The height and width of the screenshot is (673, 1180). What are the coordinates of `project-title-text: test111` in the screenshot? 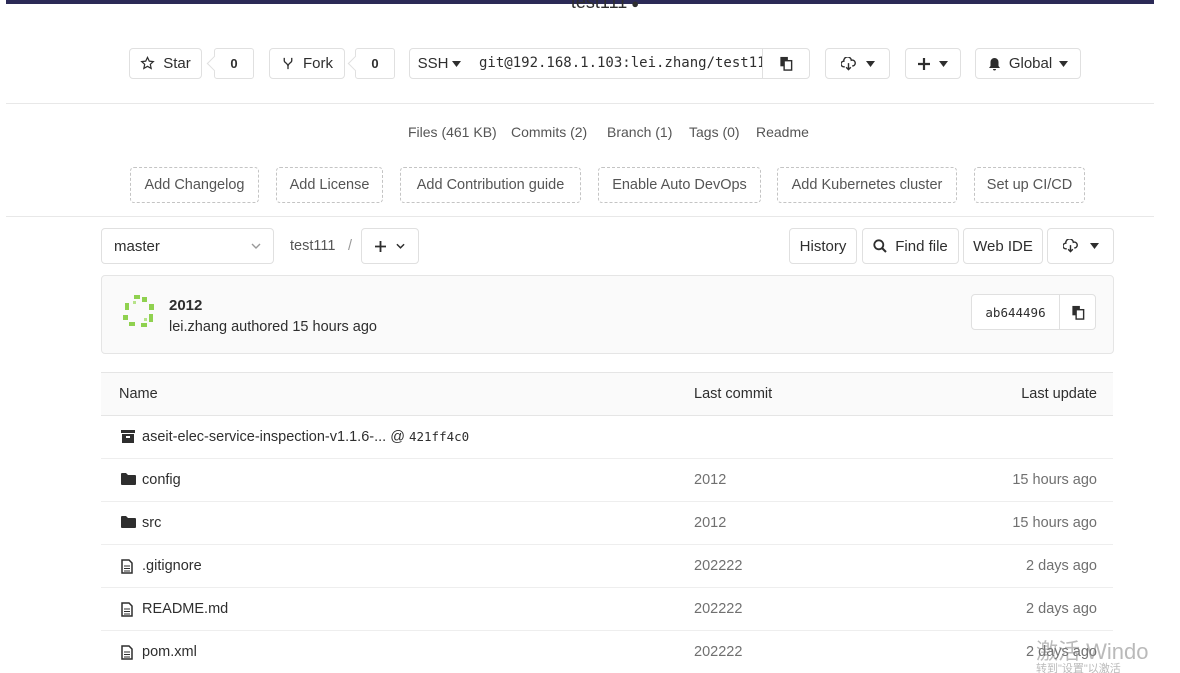 It's located at (599, 6).